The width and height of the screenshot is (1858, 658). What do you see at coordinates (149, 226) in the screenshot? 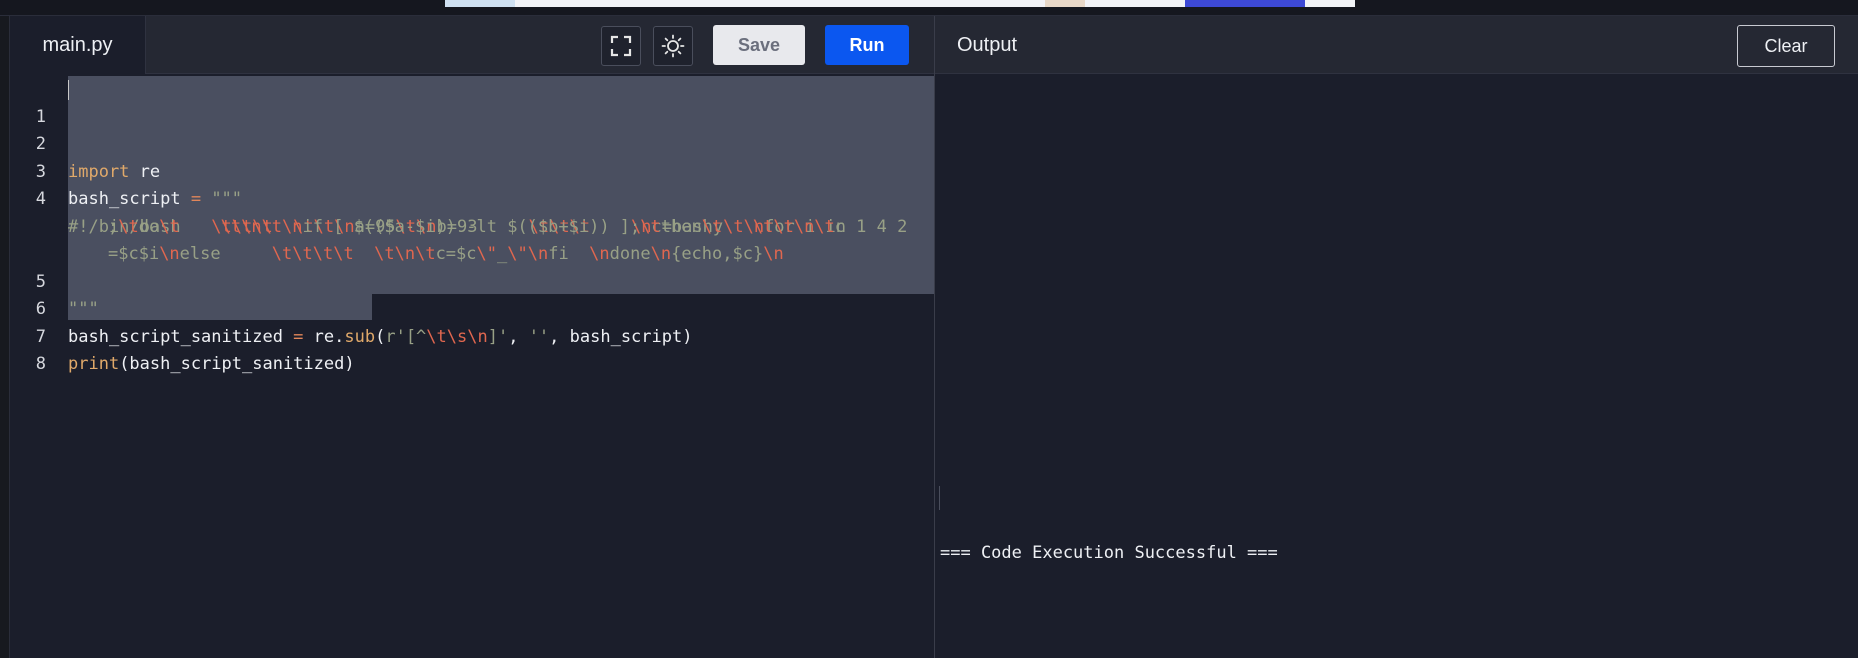
I see `code-string: do` at bounding box center [149, 226].